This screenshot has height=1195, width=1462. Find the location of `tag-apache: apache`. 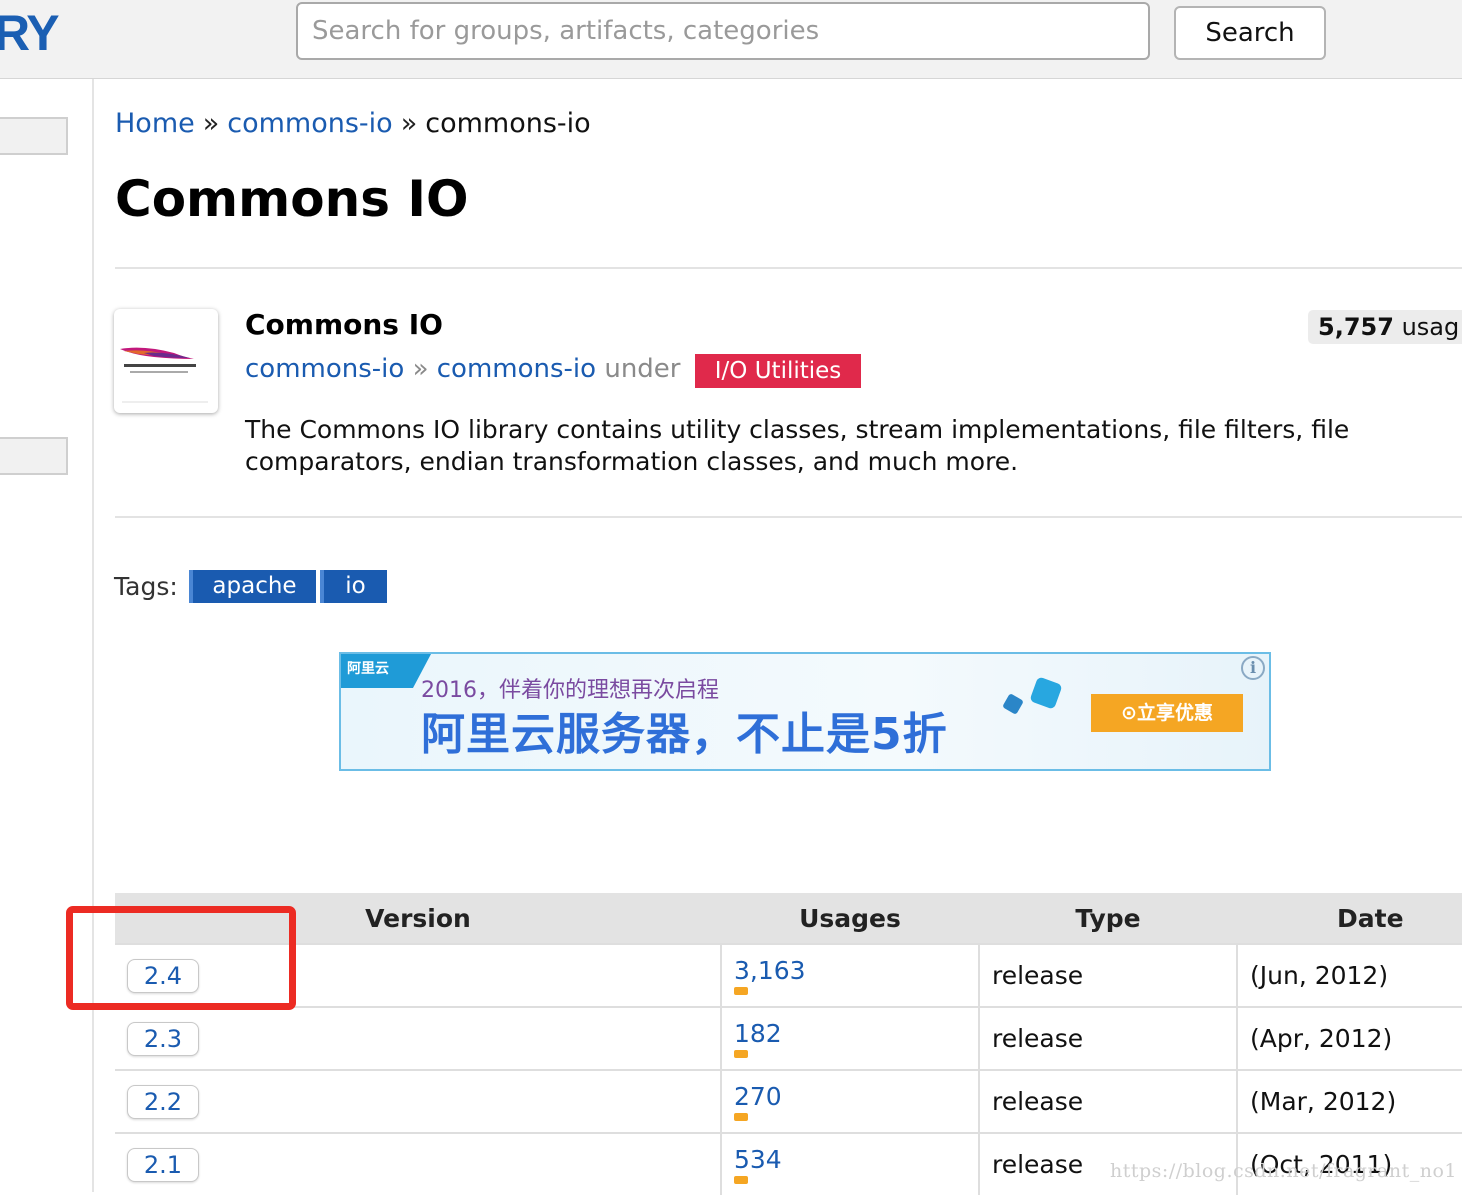

tag-apache: apache is located at coordinates (252, 586).